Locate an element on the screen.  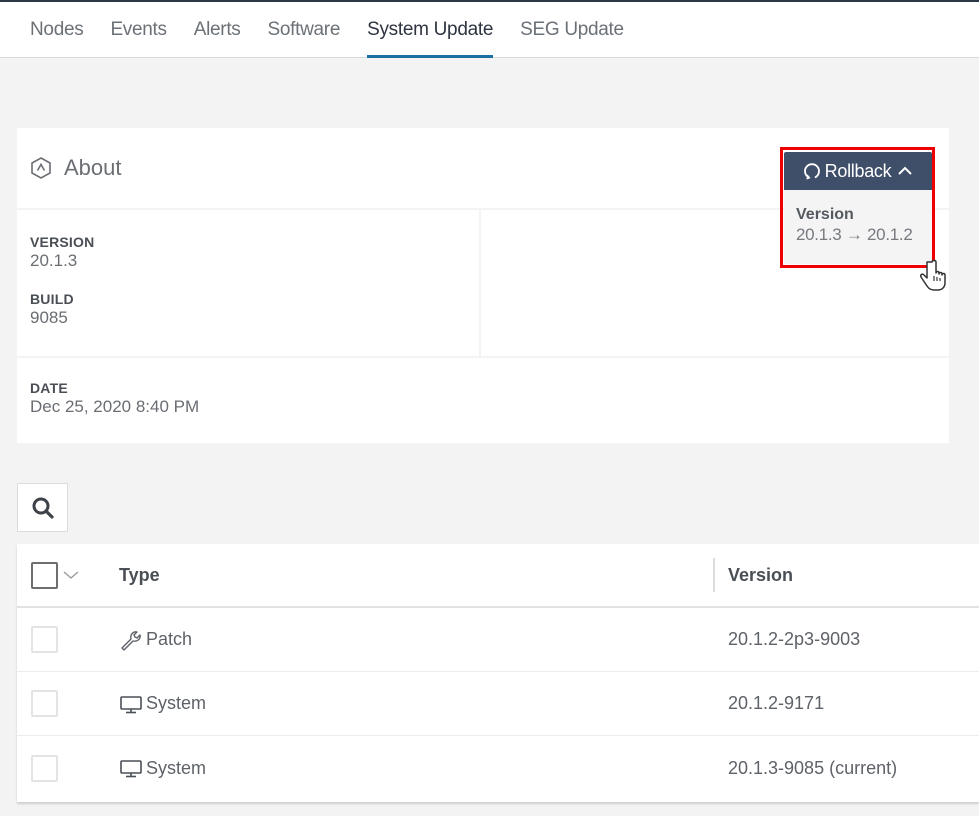
row-version: 20.1.3-9085 (current) is located at coordinates (813, 767).